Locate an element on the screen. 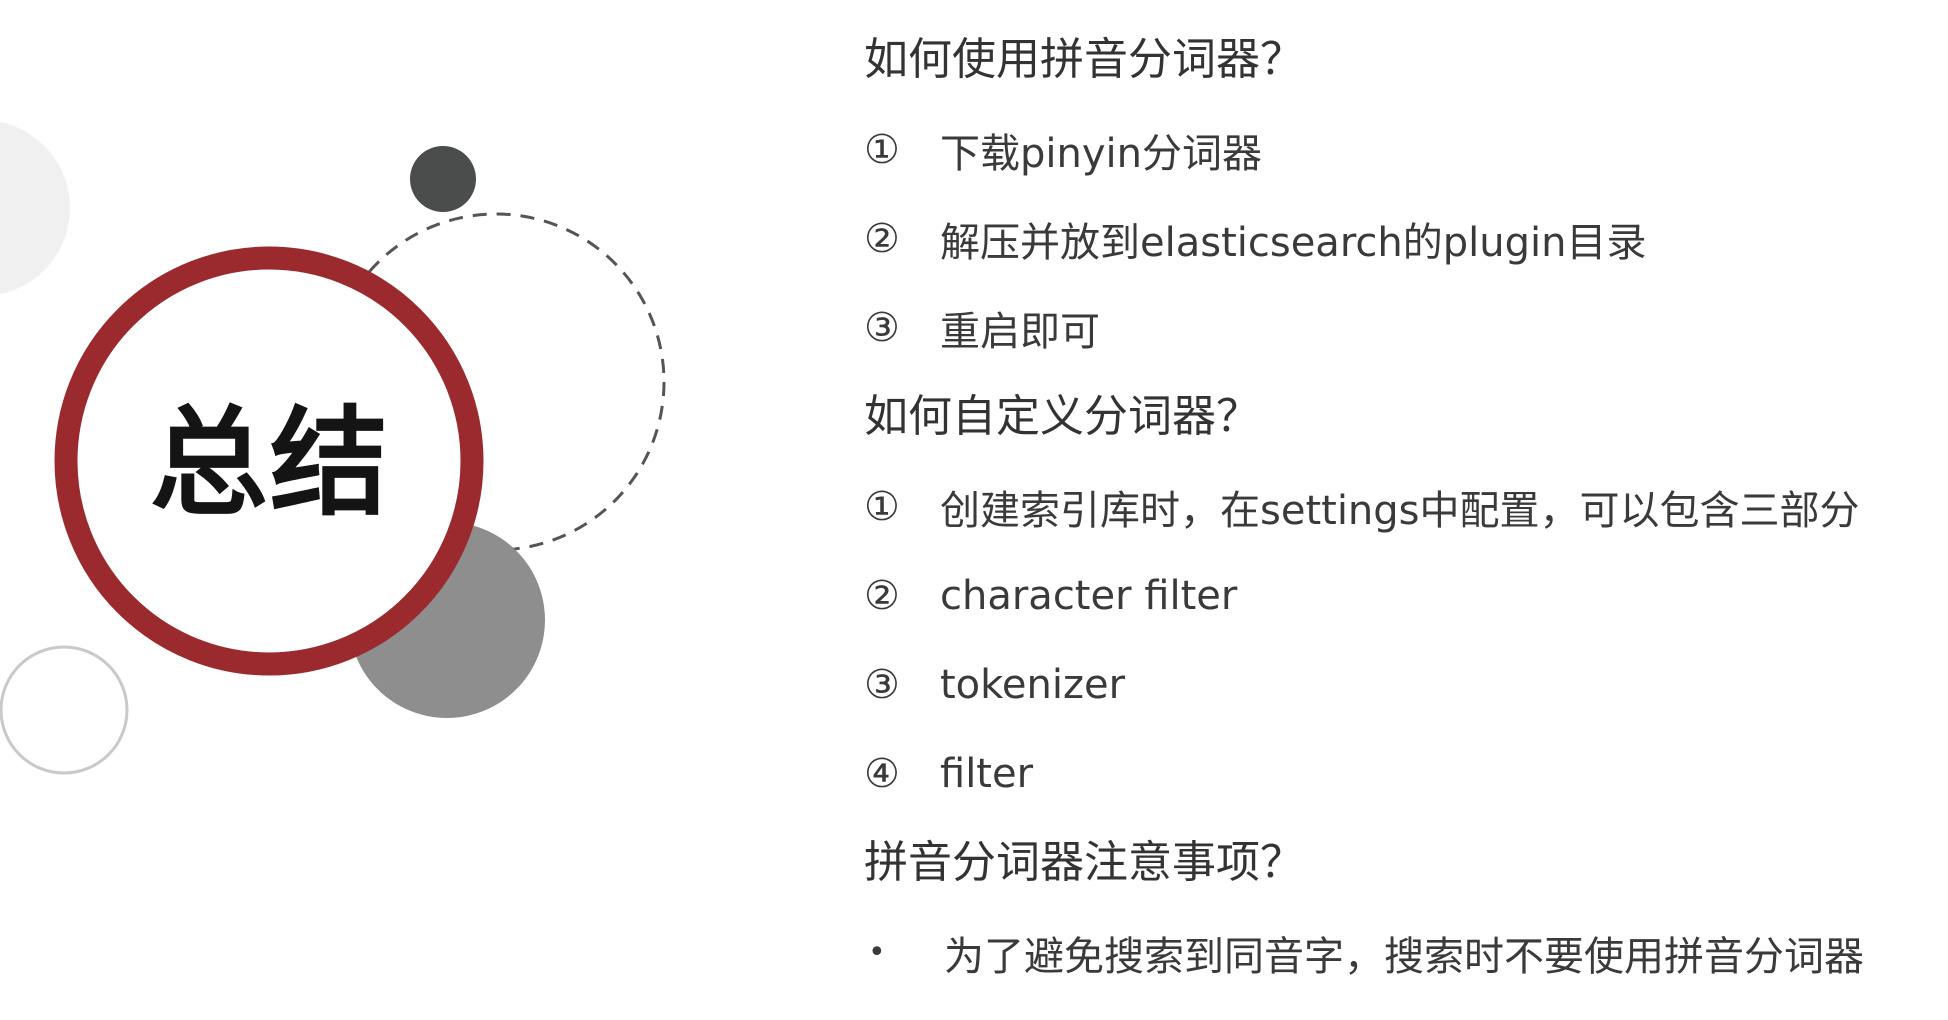  circled-number-marker: ④ is located at coordinates (882, 773).